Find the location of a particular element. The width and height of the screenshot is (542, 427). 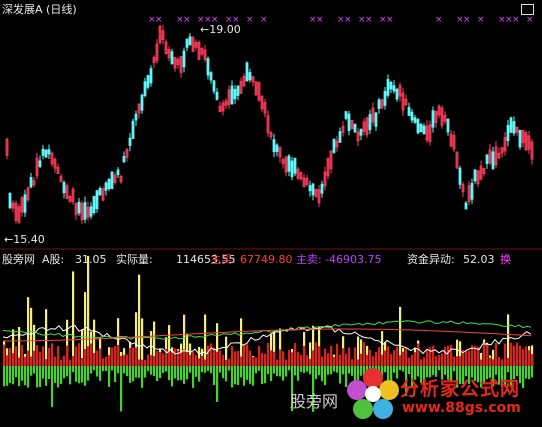

switch-label: 换 is located at coordinates (505, 259).